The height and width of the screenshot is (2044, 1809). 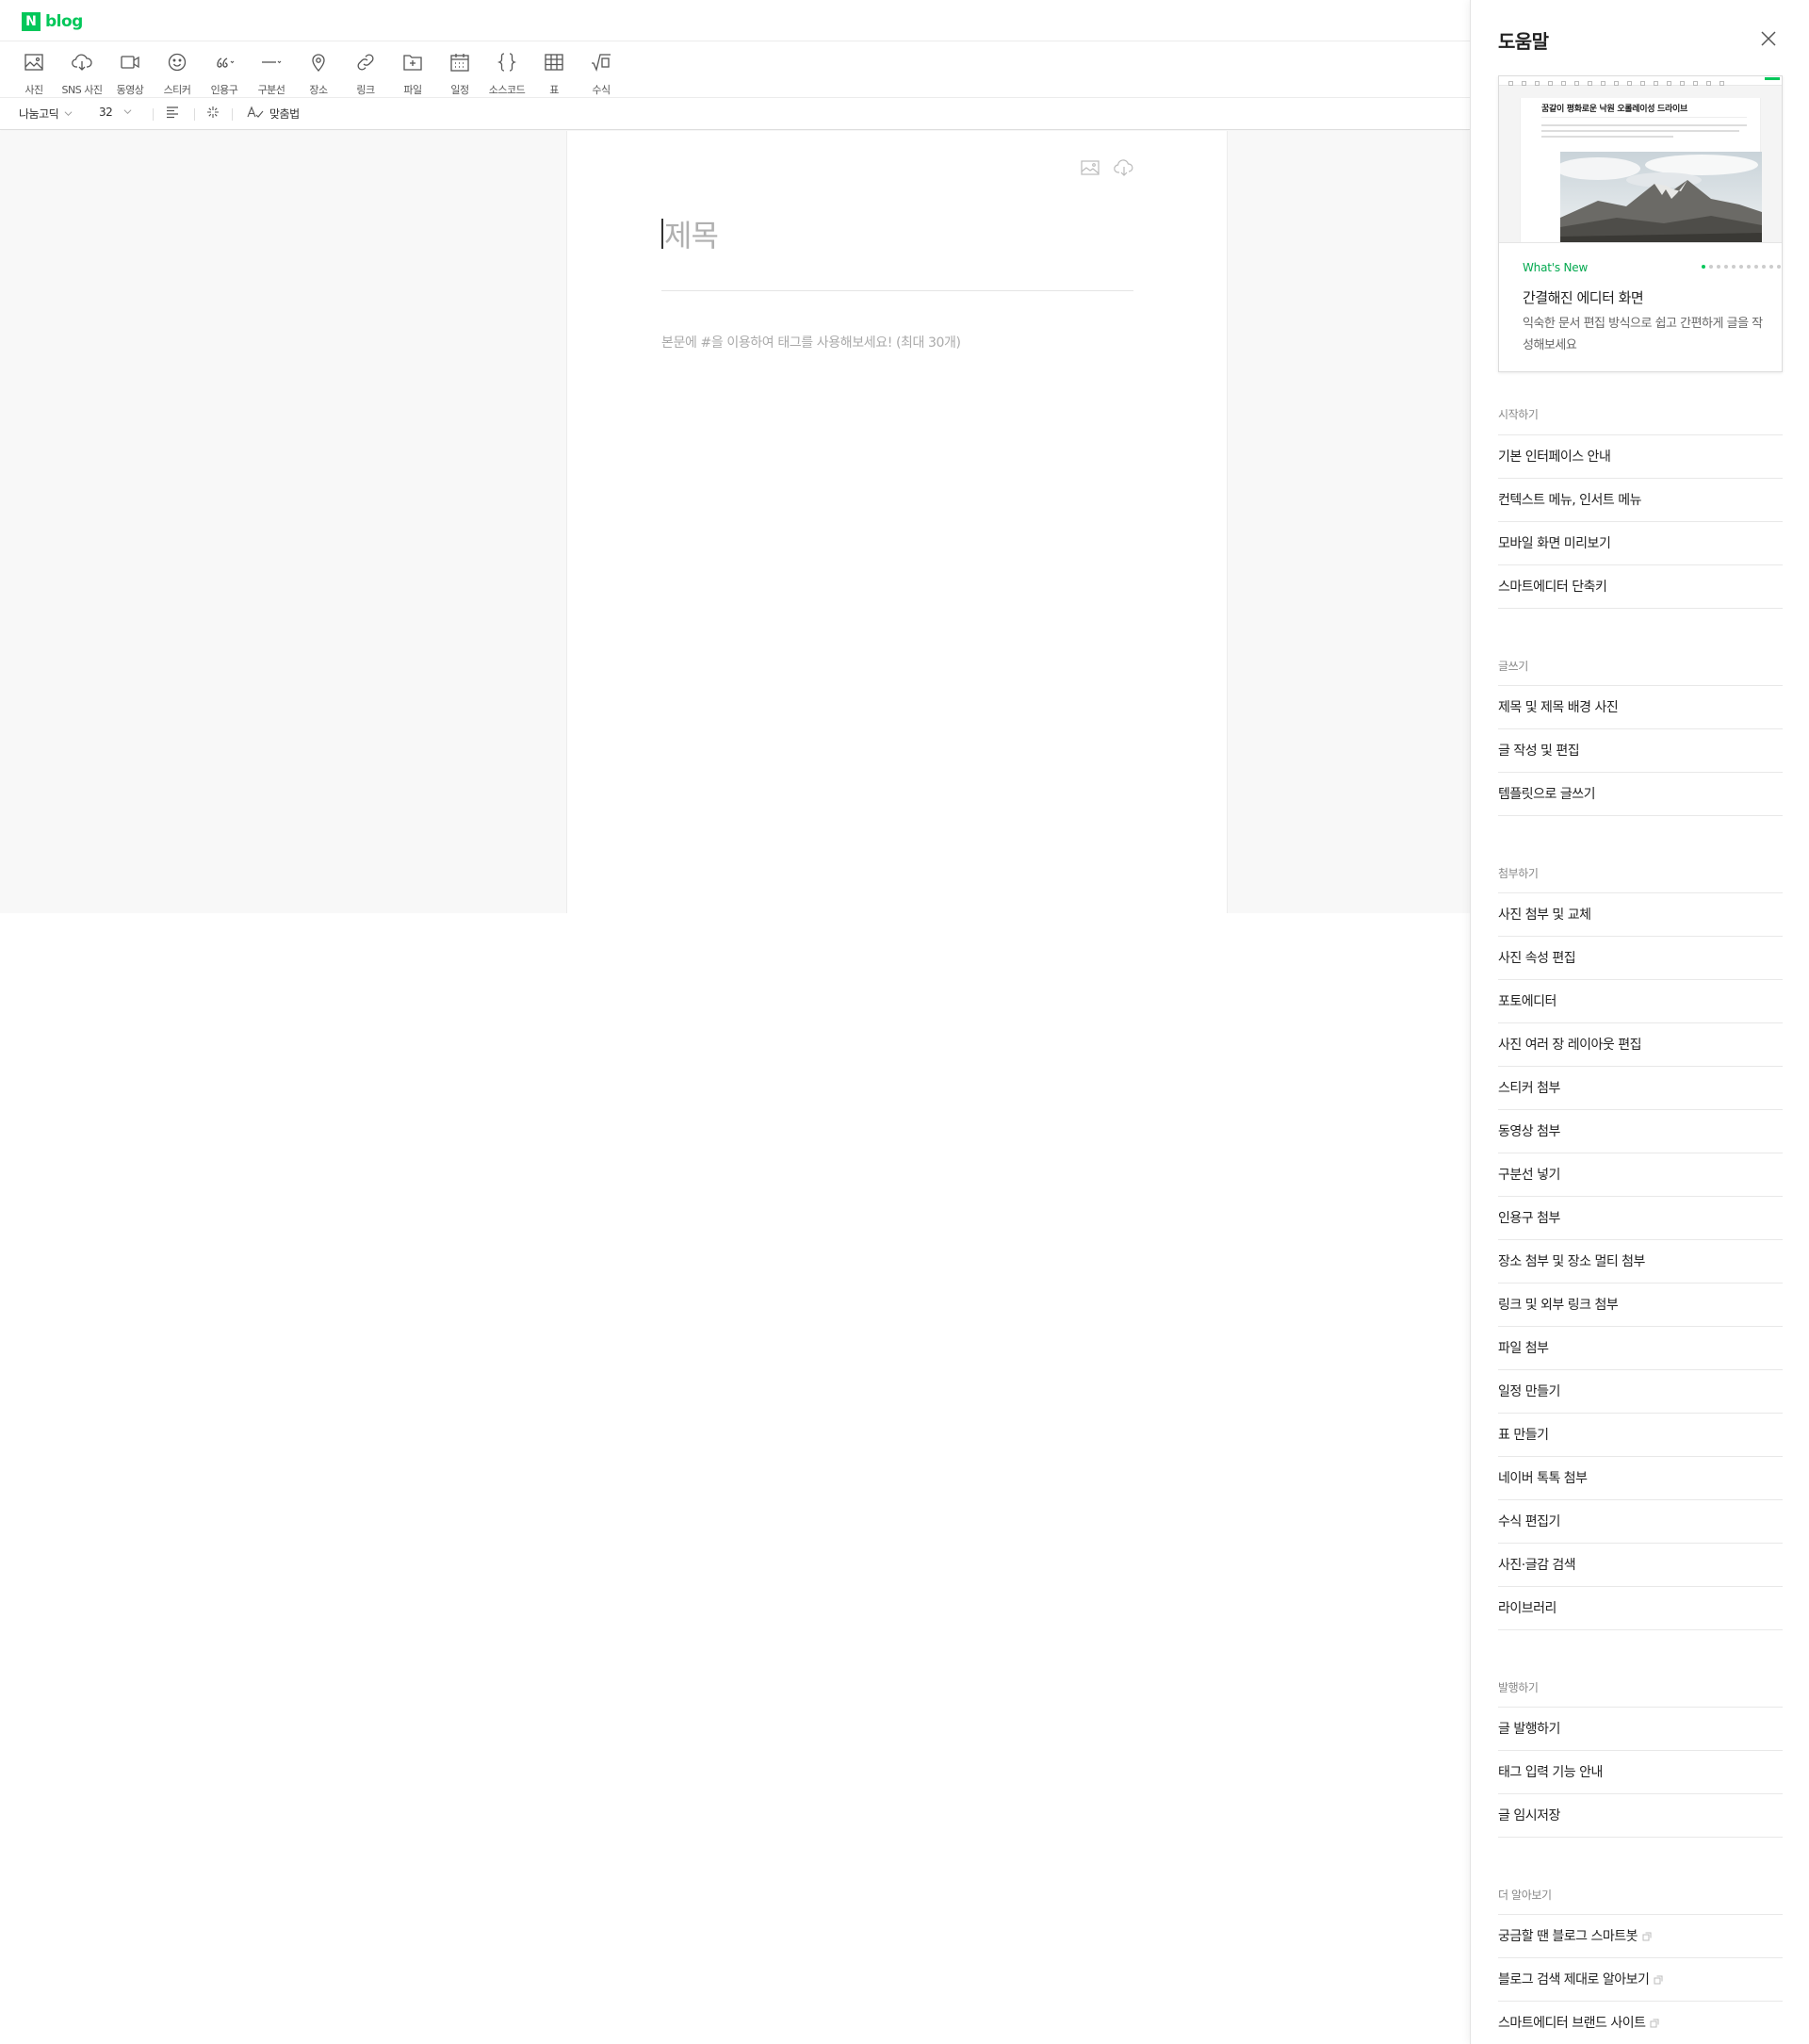 I want to click on toolbar-label: 사진, so click(x=33, y=90).